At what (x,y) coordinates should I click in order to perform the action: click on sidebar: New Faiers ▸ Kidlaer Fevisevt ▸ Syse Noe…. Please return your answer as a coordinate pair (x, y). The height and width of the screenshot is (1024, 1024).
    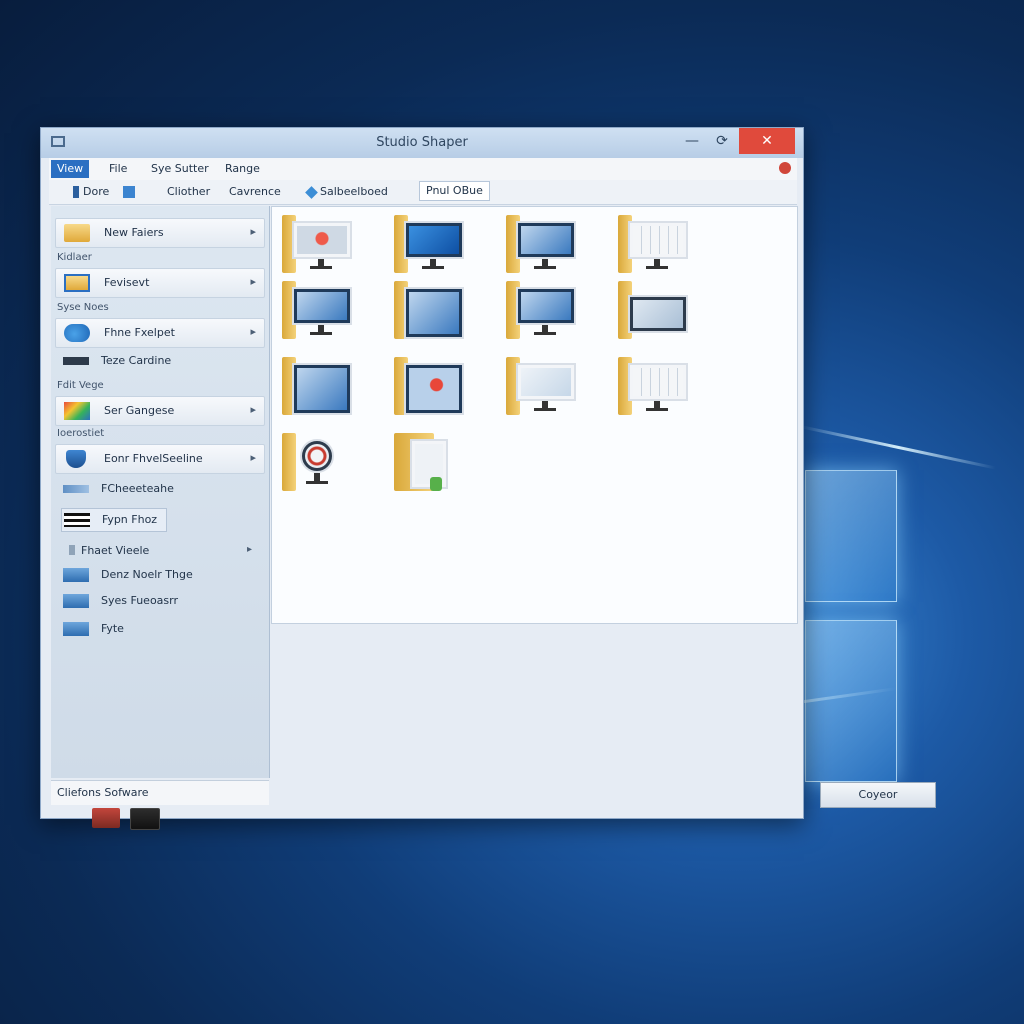
    Looking at the image, I should click on (160, 492).